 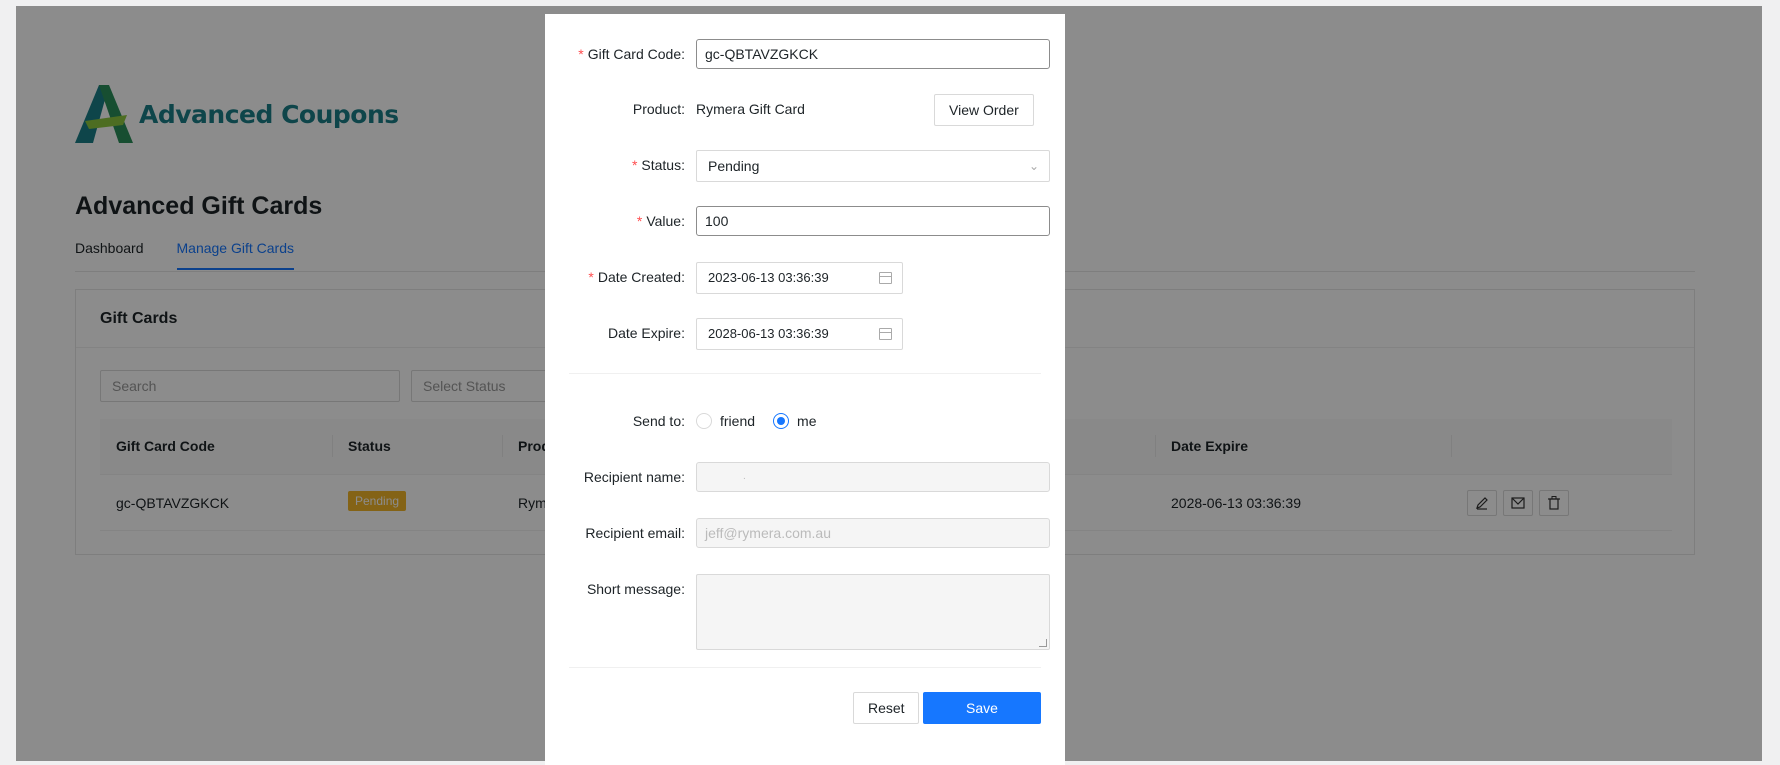 What do you see at coordinates (768, 333) in the screenshot?
I see `date-expire-value: 2028-06-13 03:36:39` at bounding box center [768, 333].